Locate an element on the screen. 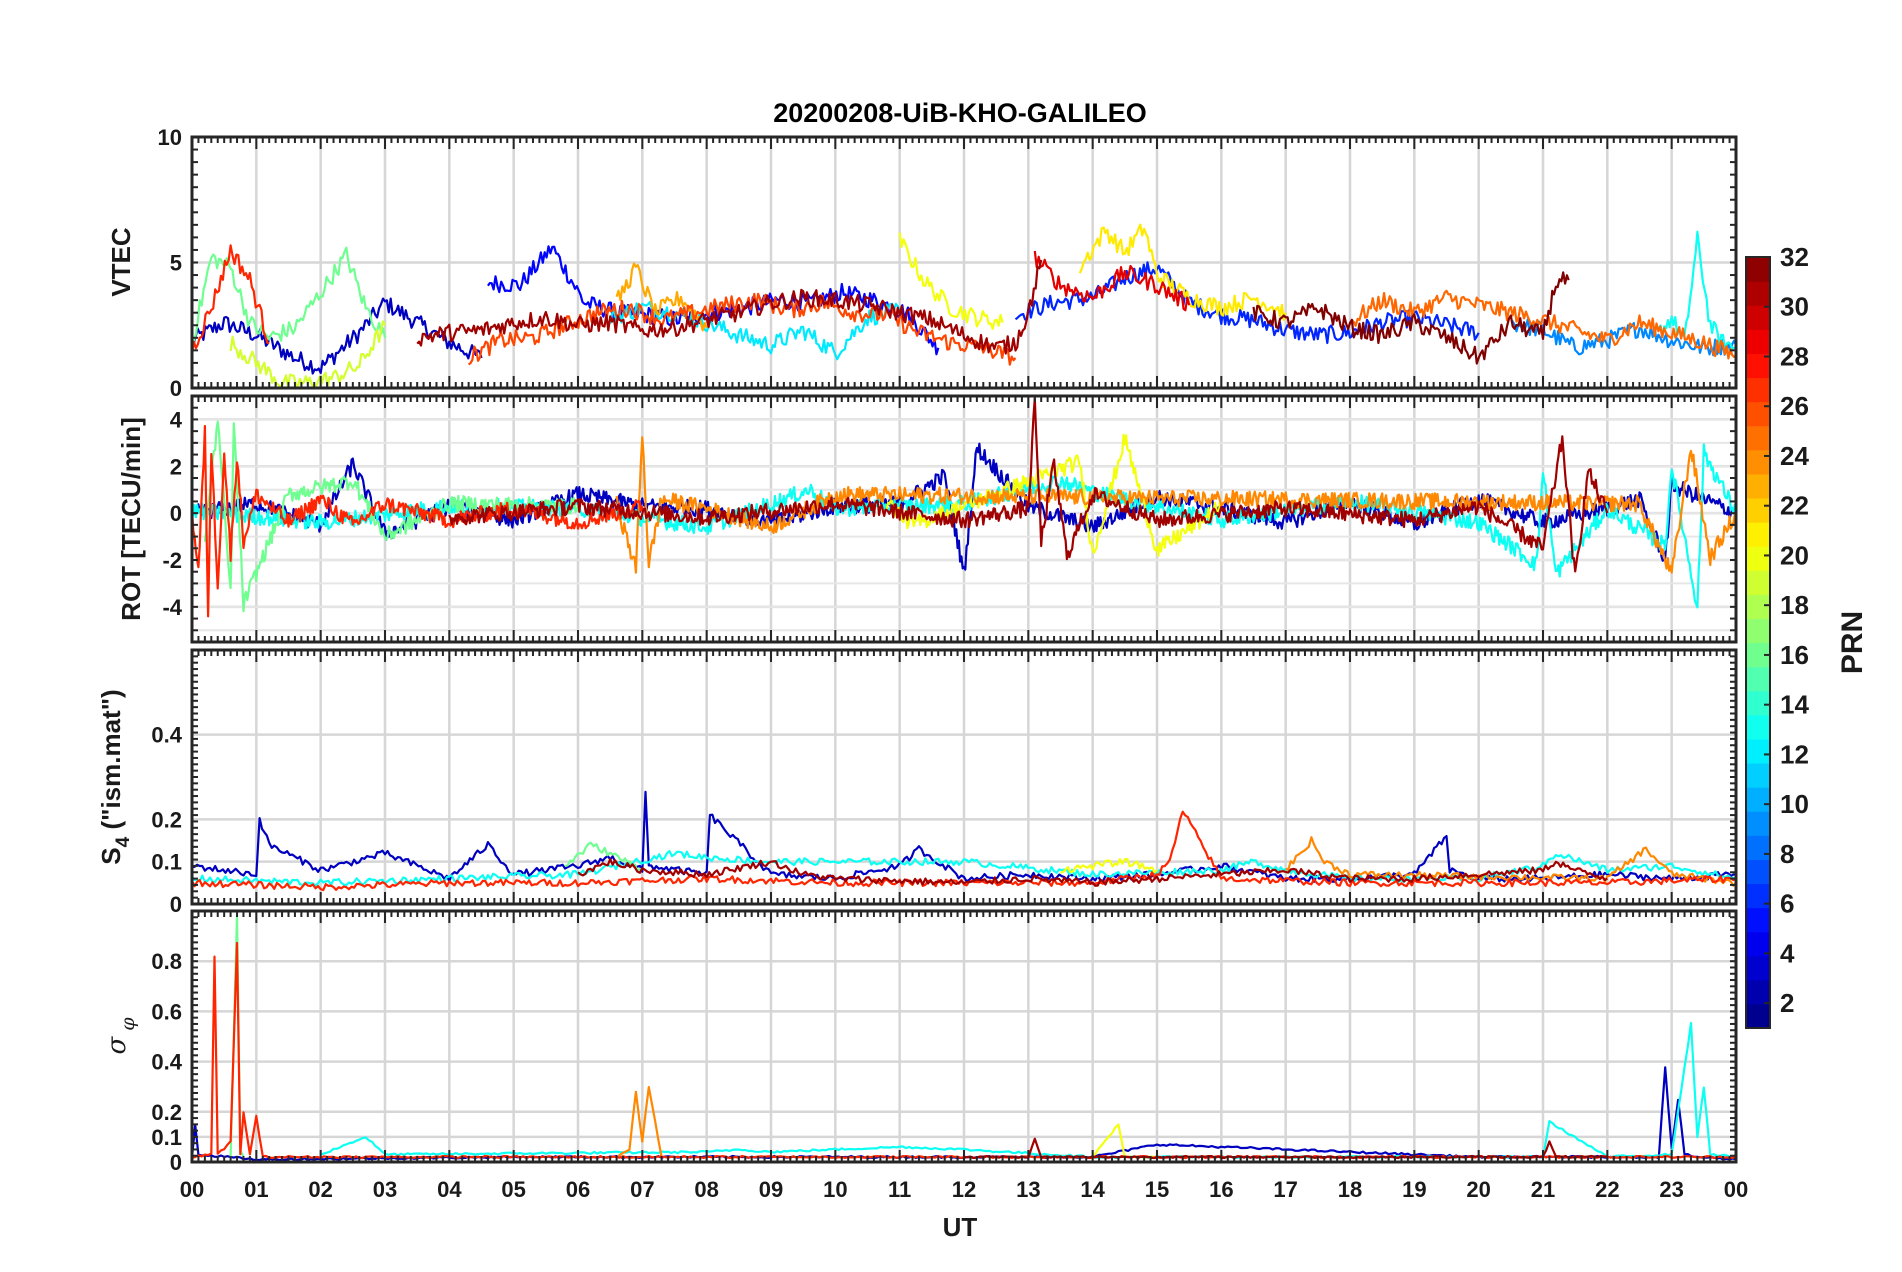  x-tick-label: 02 is located at coordinates (320, 1189).